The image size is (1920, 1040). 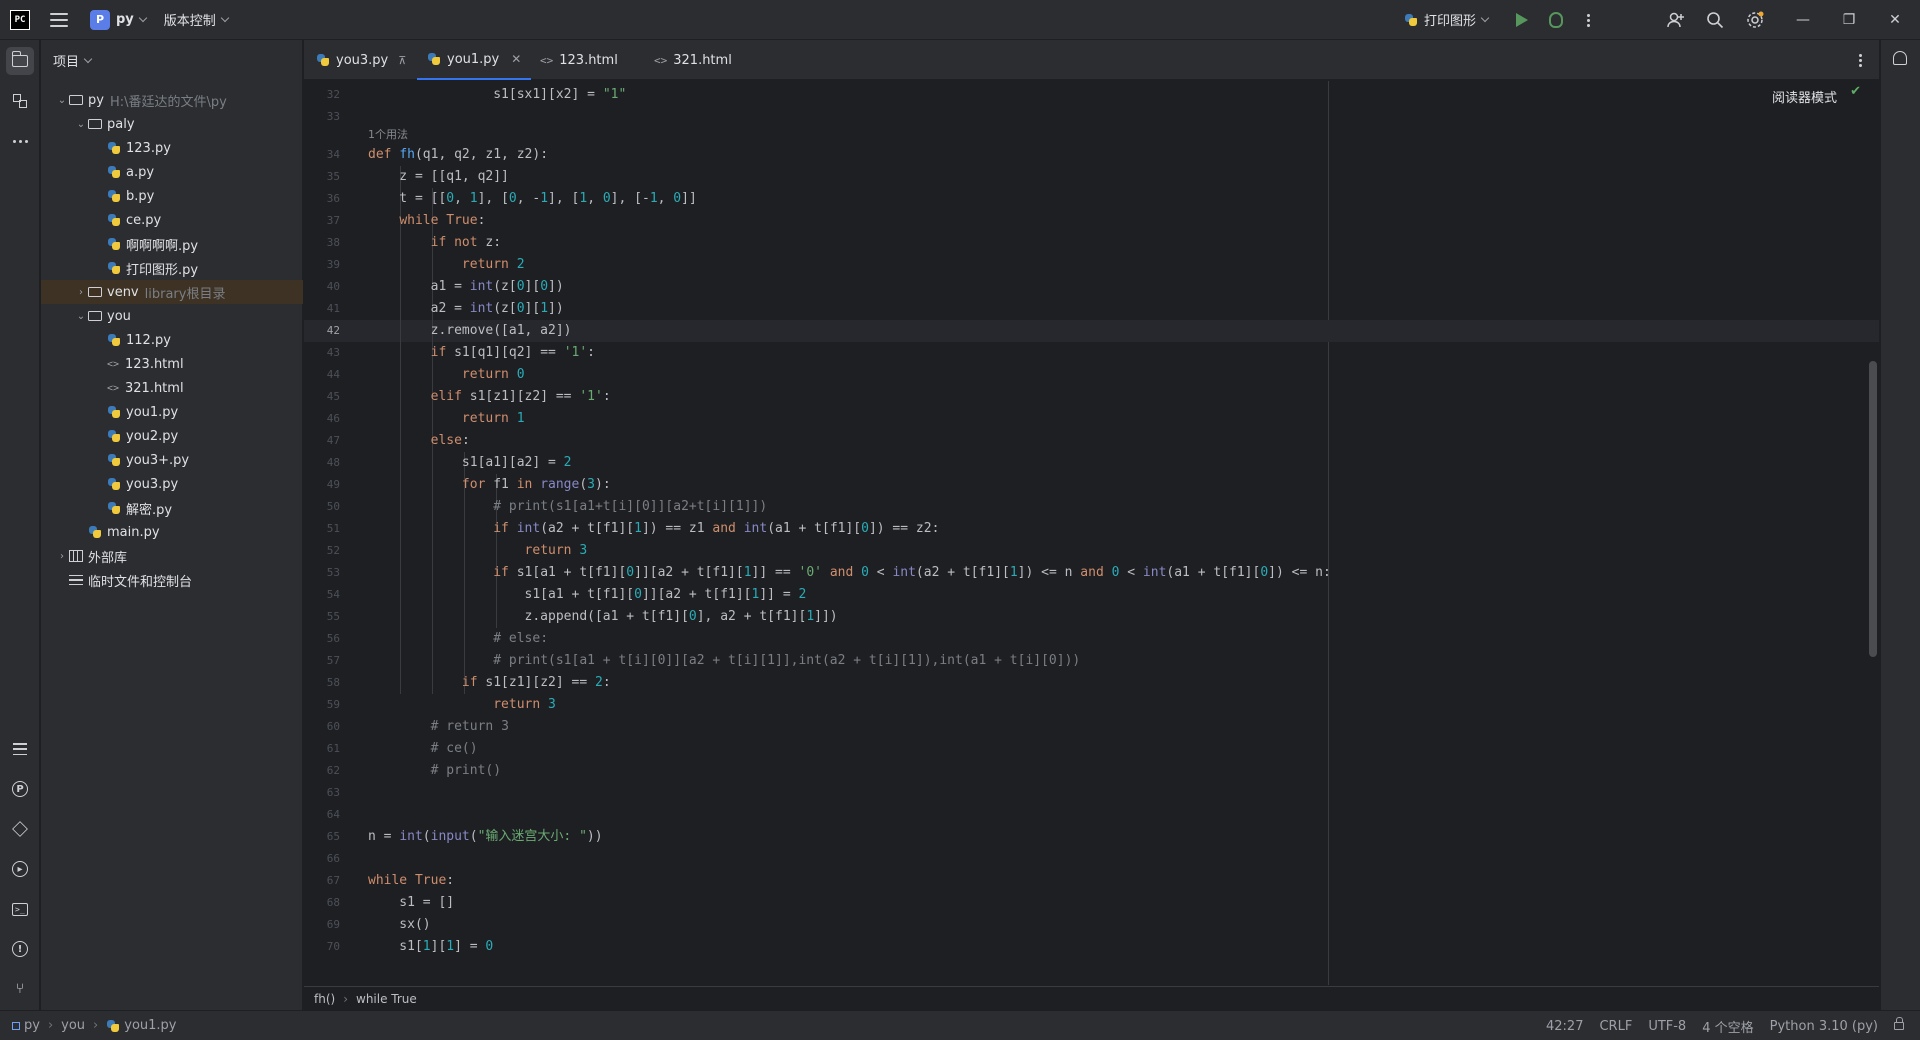 What do you see at coordinates (20, 141) in the screenshot?
I see `more-tools-button` at bounding box center [20, 141].